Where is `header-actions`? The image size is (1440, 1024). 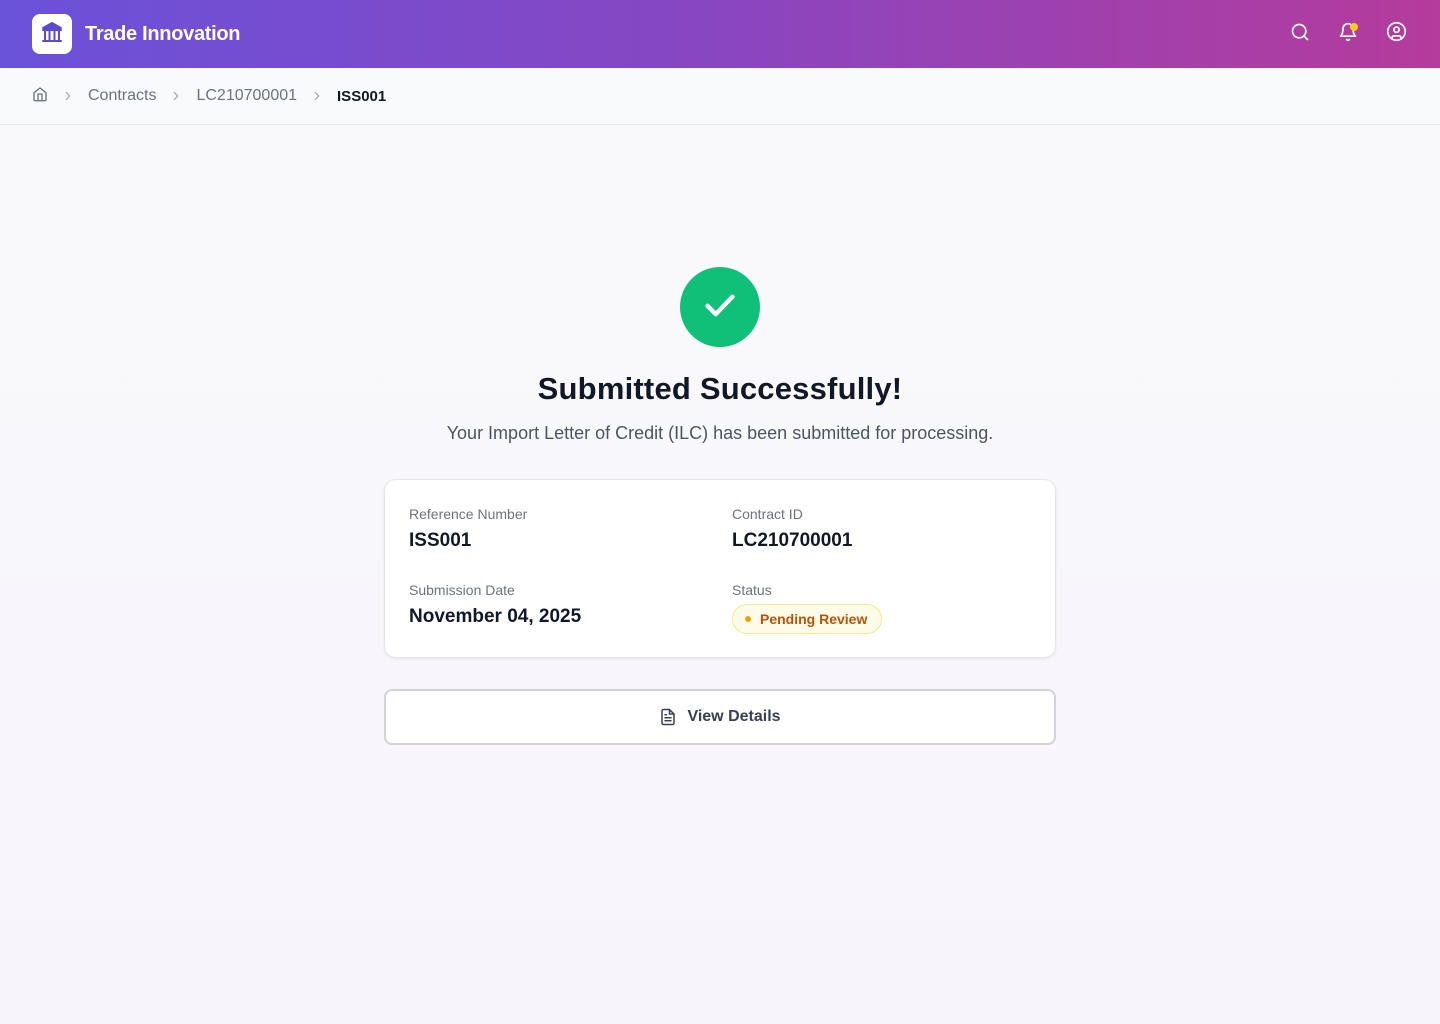
header-actions is located at coordinates (1348, 34).